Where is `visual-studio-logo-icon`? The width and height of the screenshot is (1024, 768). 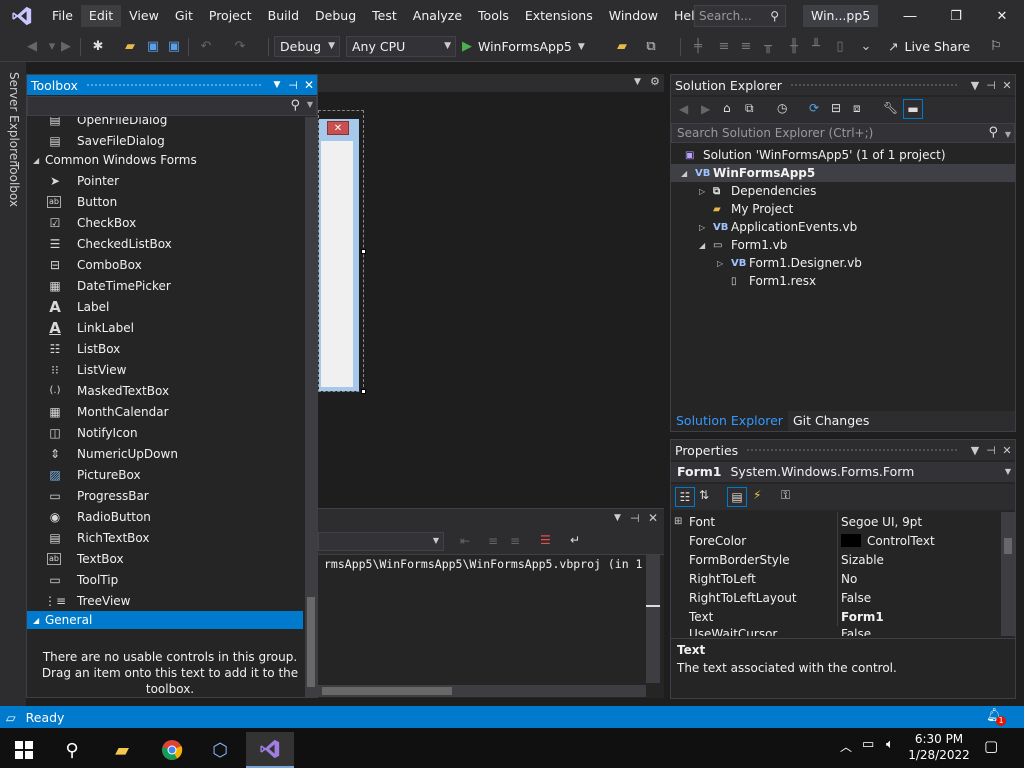 visual-studio-logo-icon is located at coordinates (22, 16).